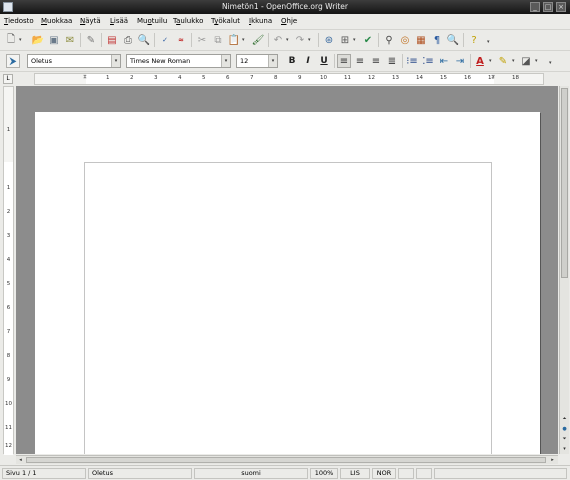  What do you see at coordinates (234, 40) in the screenshot?
I see `paste-icon: 📋` at bounding box center [234, 40].